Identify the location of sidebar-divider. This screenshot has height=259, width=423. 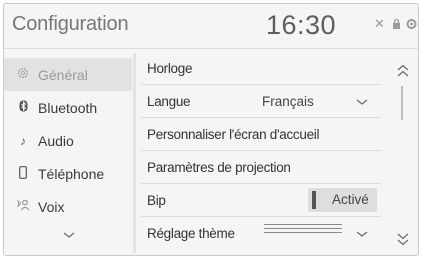
(134, 153).